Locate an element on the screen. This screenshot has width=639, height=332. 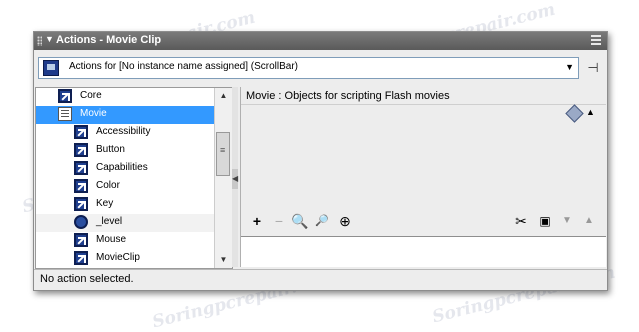
script-editor is located at coordinates (423, 251).